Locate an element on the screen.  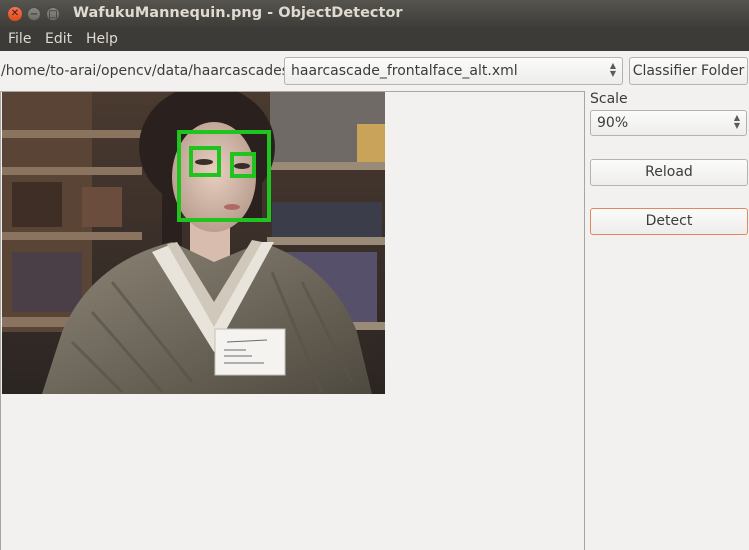
minimize-window-button: − is located at coordinates (34, 14).